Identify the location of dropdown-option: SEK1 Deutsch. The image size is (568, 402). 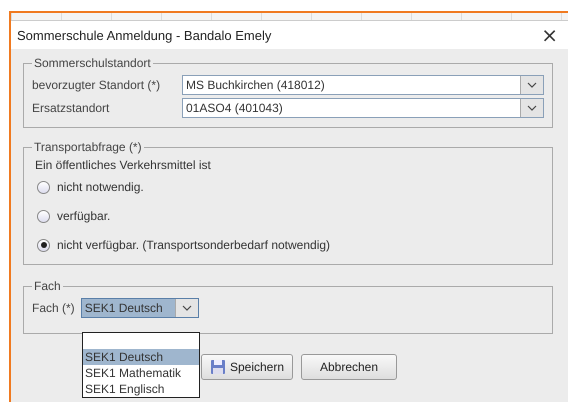
(141, 357).